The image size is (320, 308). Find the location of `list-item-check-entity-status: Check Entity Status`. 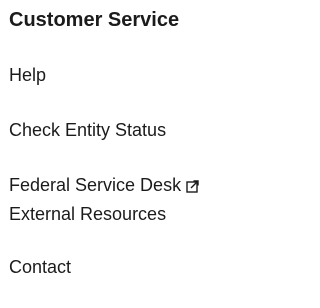

list-item-check-entity-status: Check Entity Status is located at coordinates (87, 130).